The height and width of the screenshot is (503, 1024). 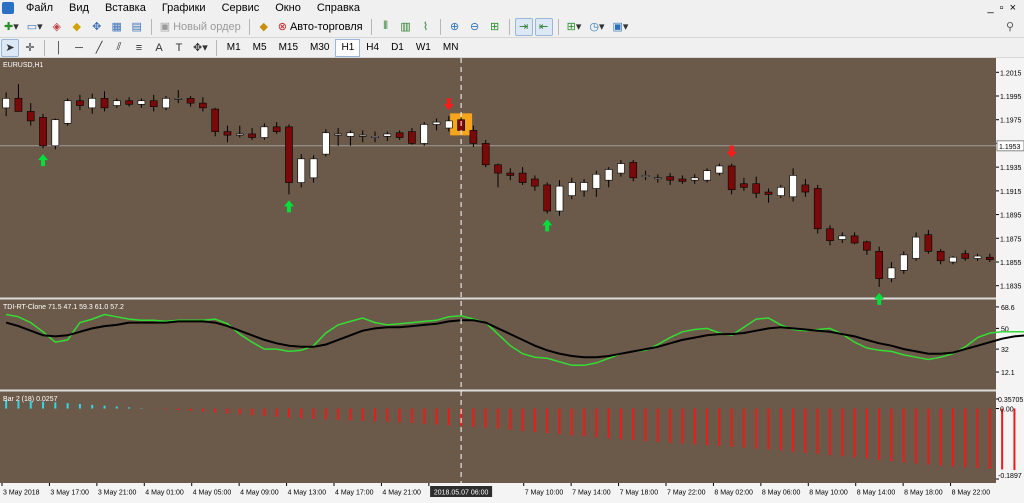 What do you see at coordinates (397, 48) in the screenshot?
I see `tf-d1: D1` at bounding box center [397, 48].